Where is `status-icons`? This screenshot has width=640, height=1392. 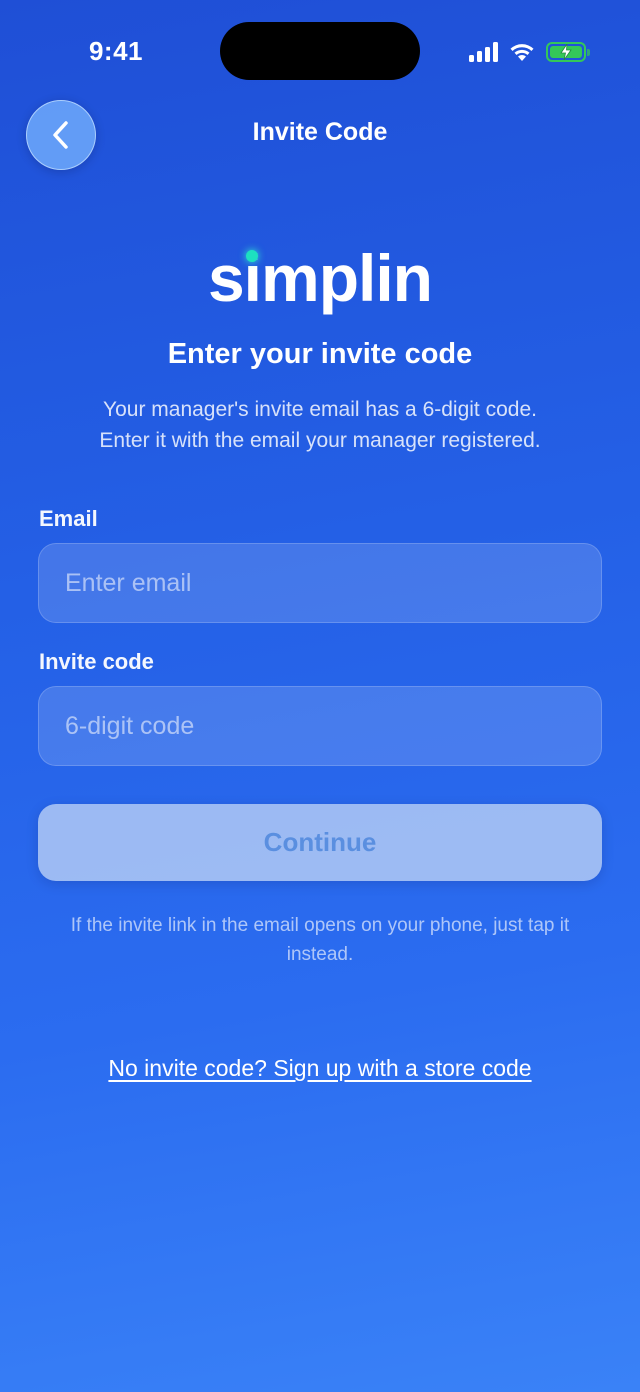 status-icons is located at coordinates (529, 52).